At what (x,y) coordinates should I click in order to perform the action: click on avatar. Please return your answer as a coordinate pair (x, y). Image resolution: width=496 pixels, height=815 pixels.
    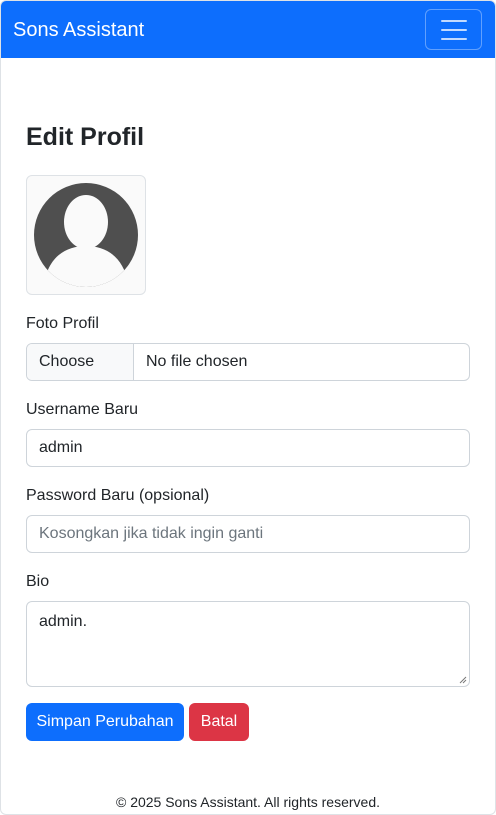
    Looking at the image, I should click on (86, 235).